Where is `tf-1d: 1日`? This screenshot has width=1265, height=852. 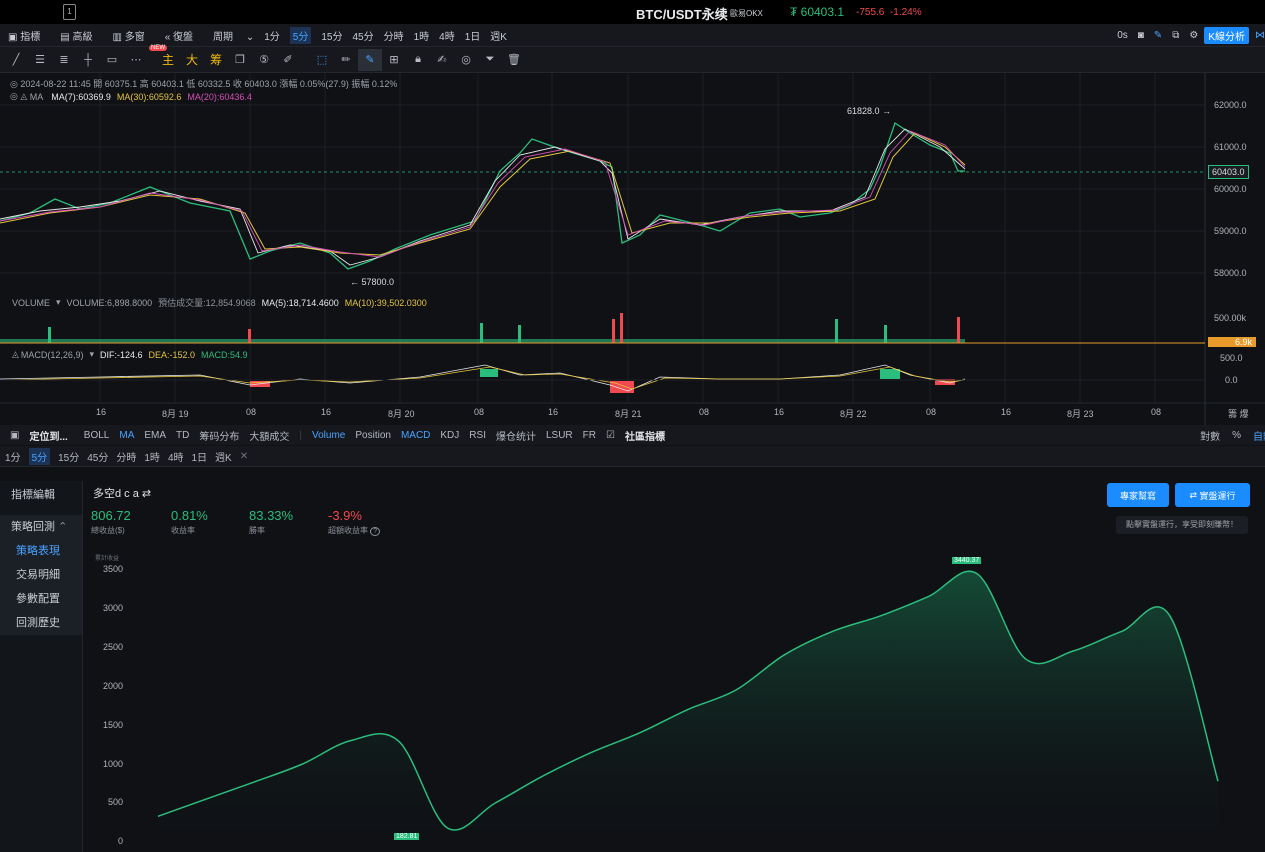 tf-1d: 1日 is located at coordinates (473, 35).